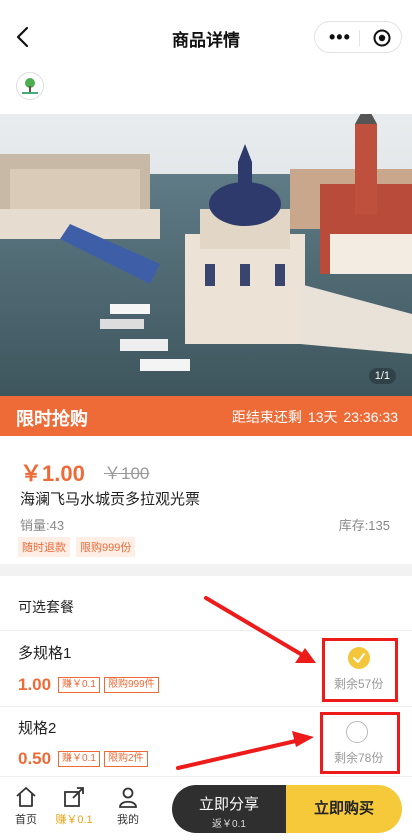  I want to click on home-icon, so click(26, 797).